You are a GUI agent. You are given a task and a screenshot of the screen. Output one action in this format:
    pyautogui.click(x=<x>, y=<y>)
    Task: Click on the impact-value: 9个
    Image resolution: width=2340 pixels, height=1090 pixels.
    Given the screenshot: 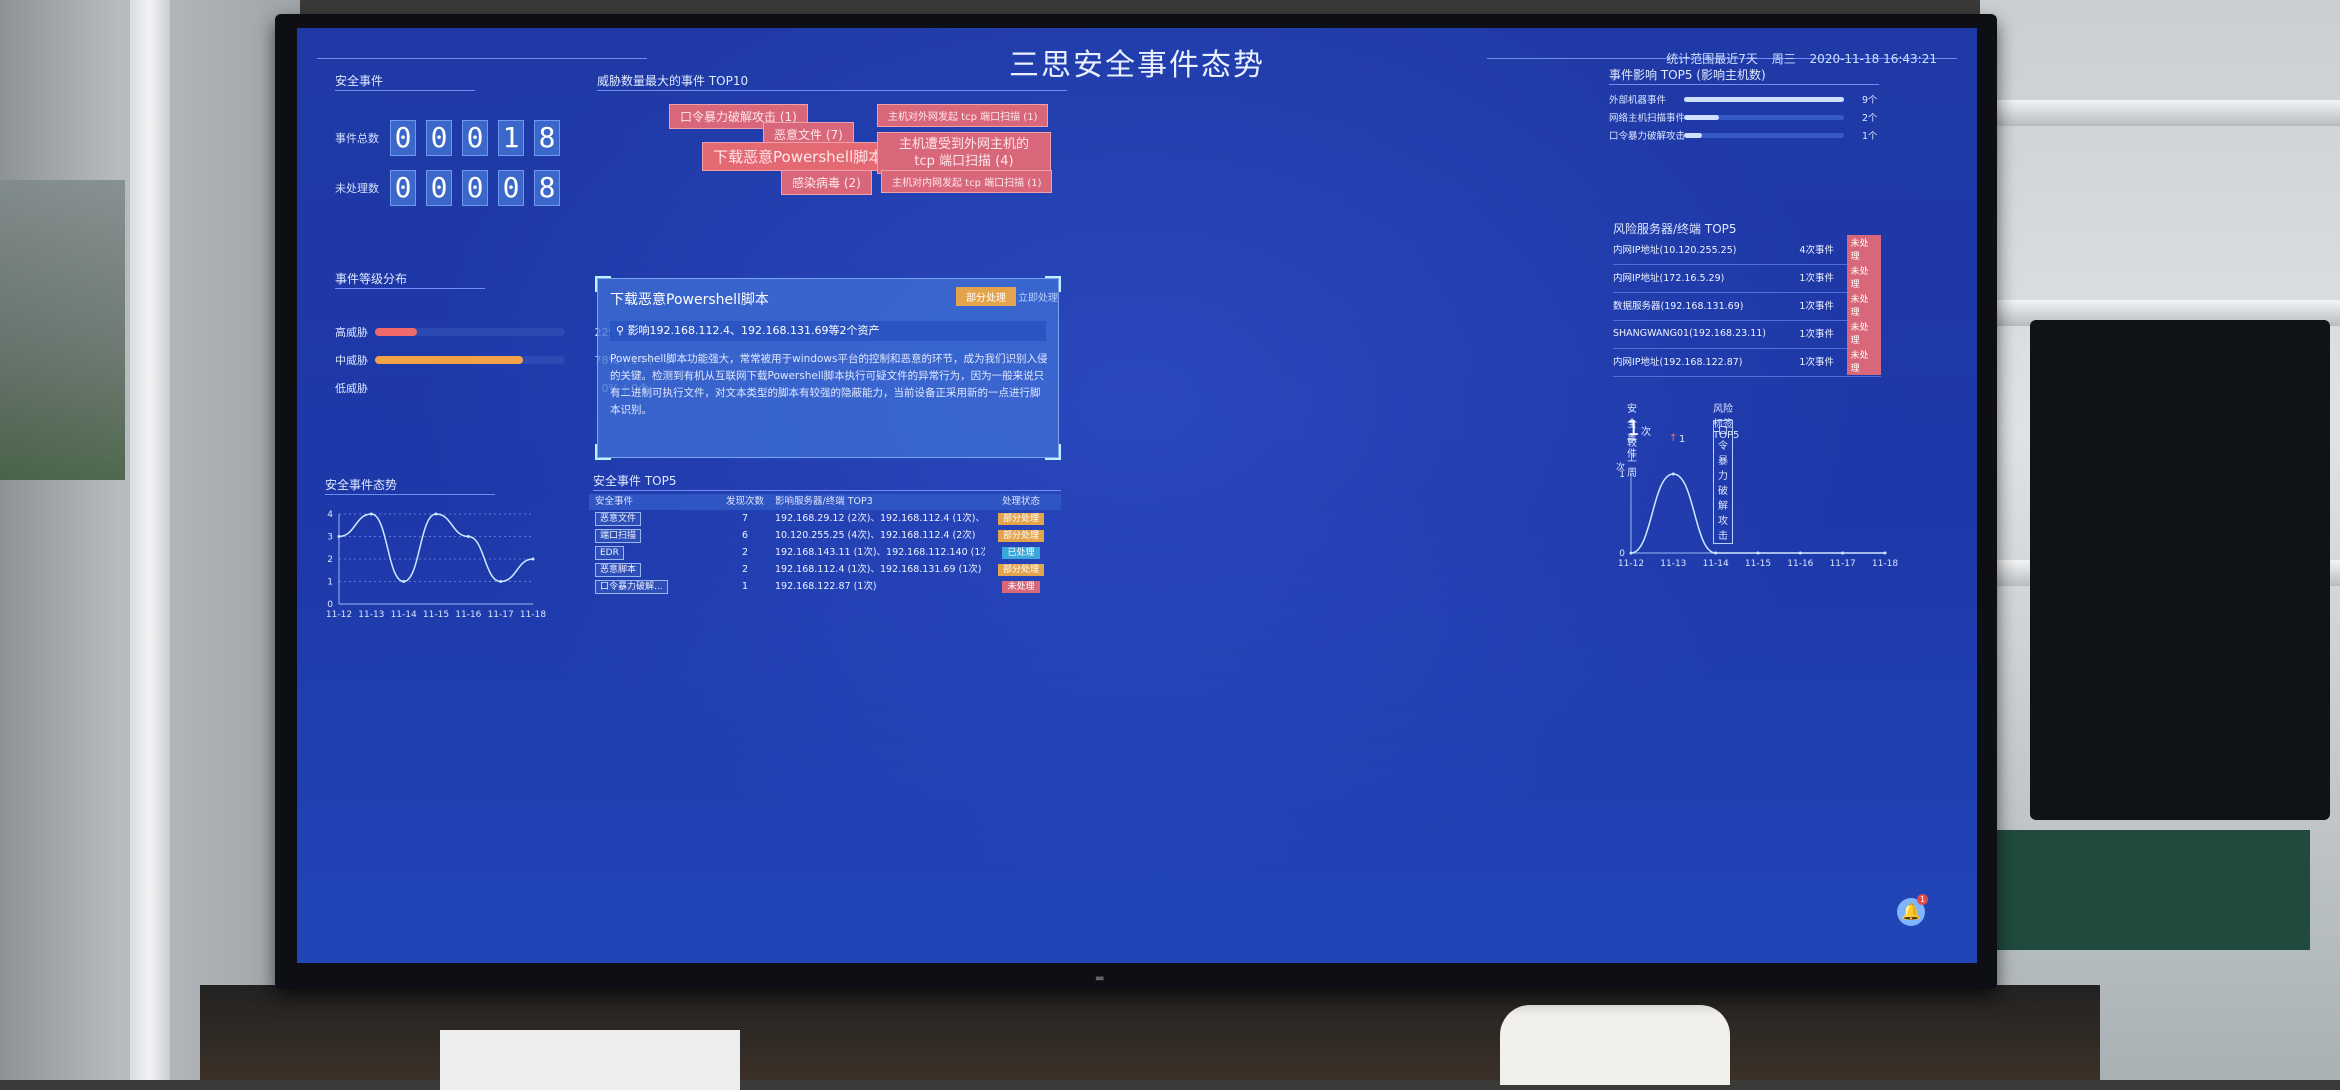 What is the action you would take?
    pyautogui.click(x=1870, y=100)
    